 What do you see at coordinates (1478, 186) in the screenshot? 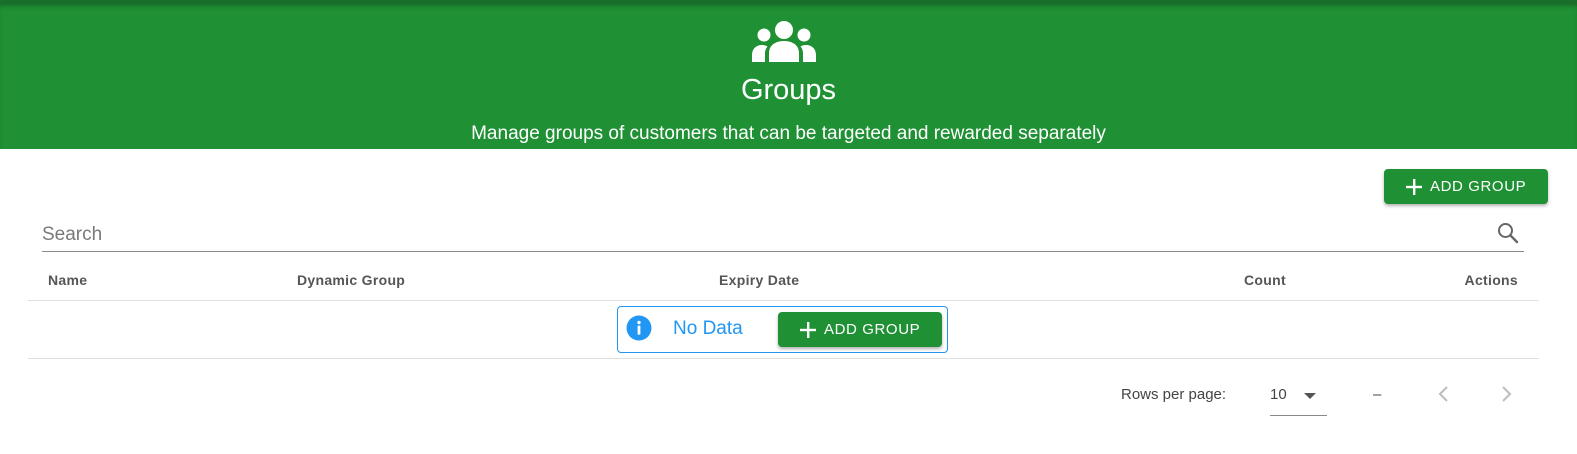
I see `add-group-label: ADD GROUP` at bounding box center [1478, 186].